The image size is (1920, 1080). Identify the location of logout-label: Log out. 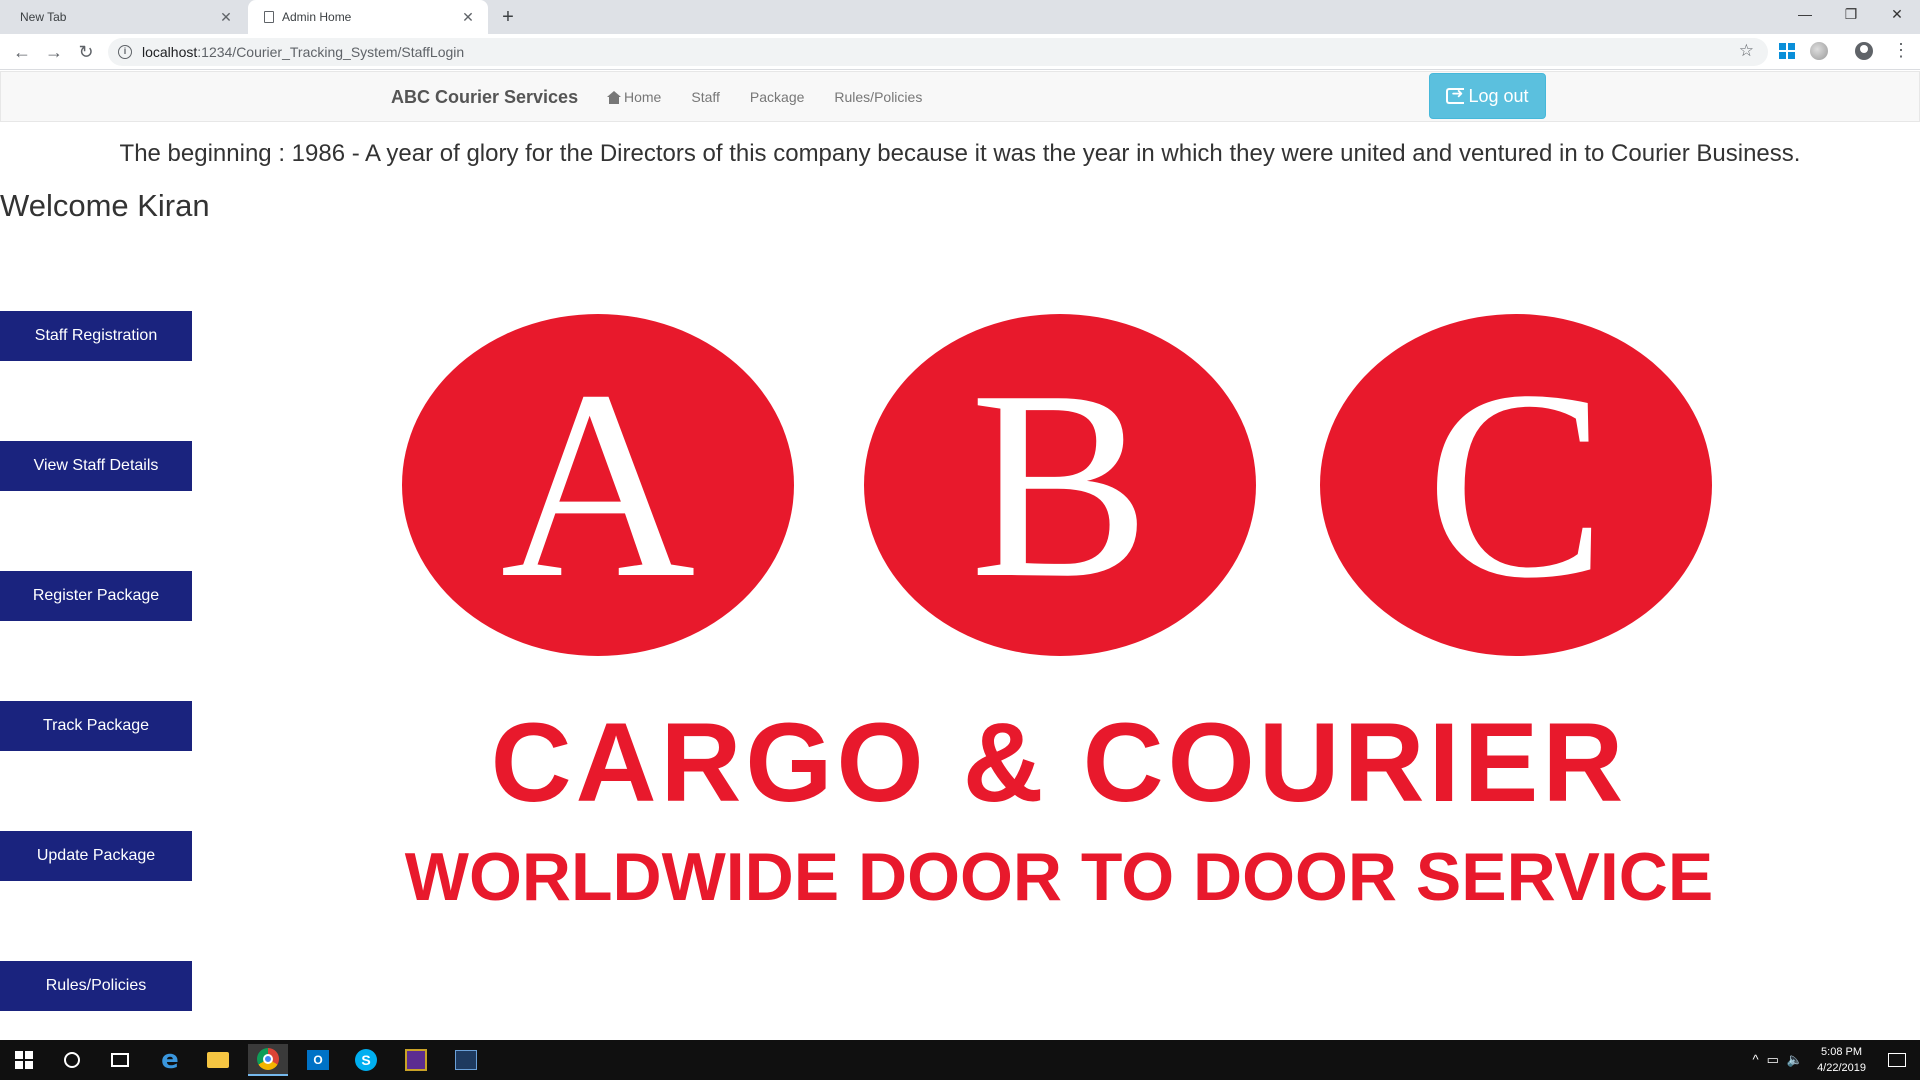
(1498, 95).